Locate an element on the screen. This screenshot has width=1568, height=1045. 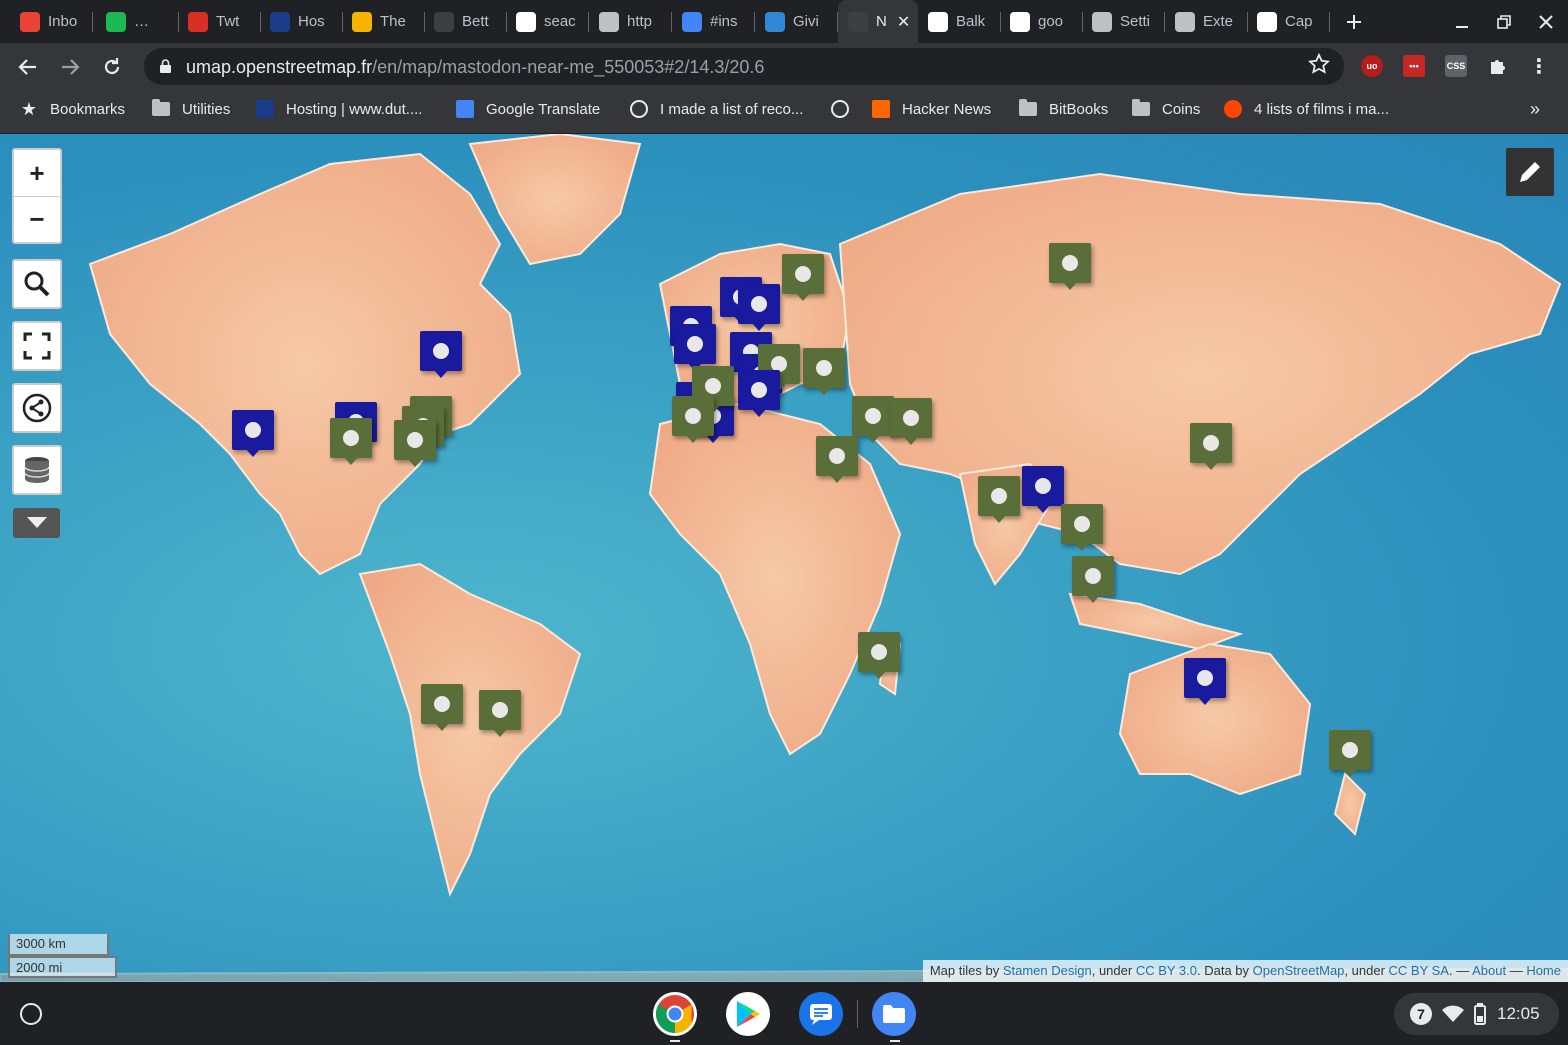
globe-icon is located at coordinates (639, 109).